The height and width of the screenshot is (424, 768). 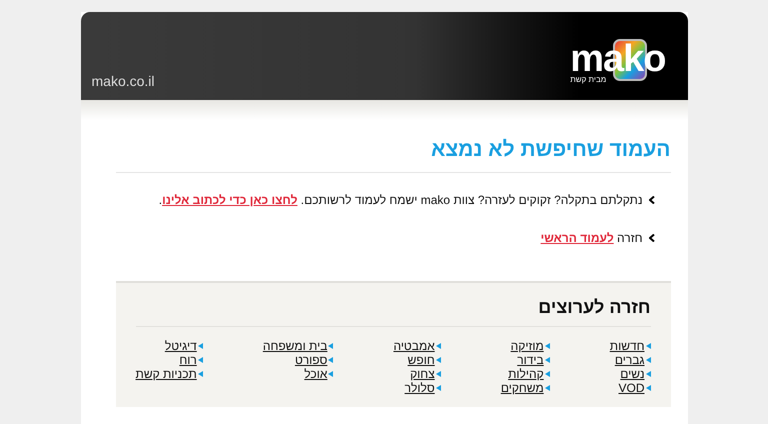 I want to click on channel-link: גברים, so click(x=629, y=360).